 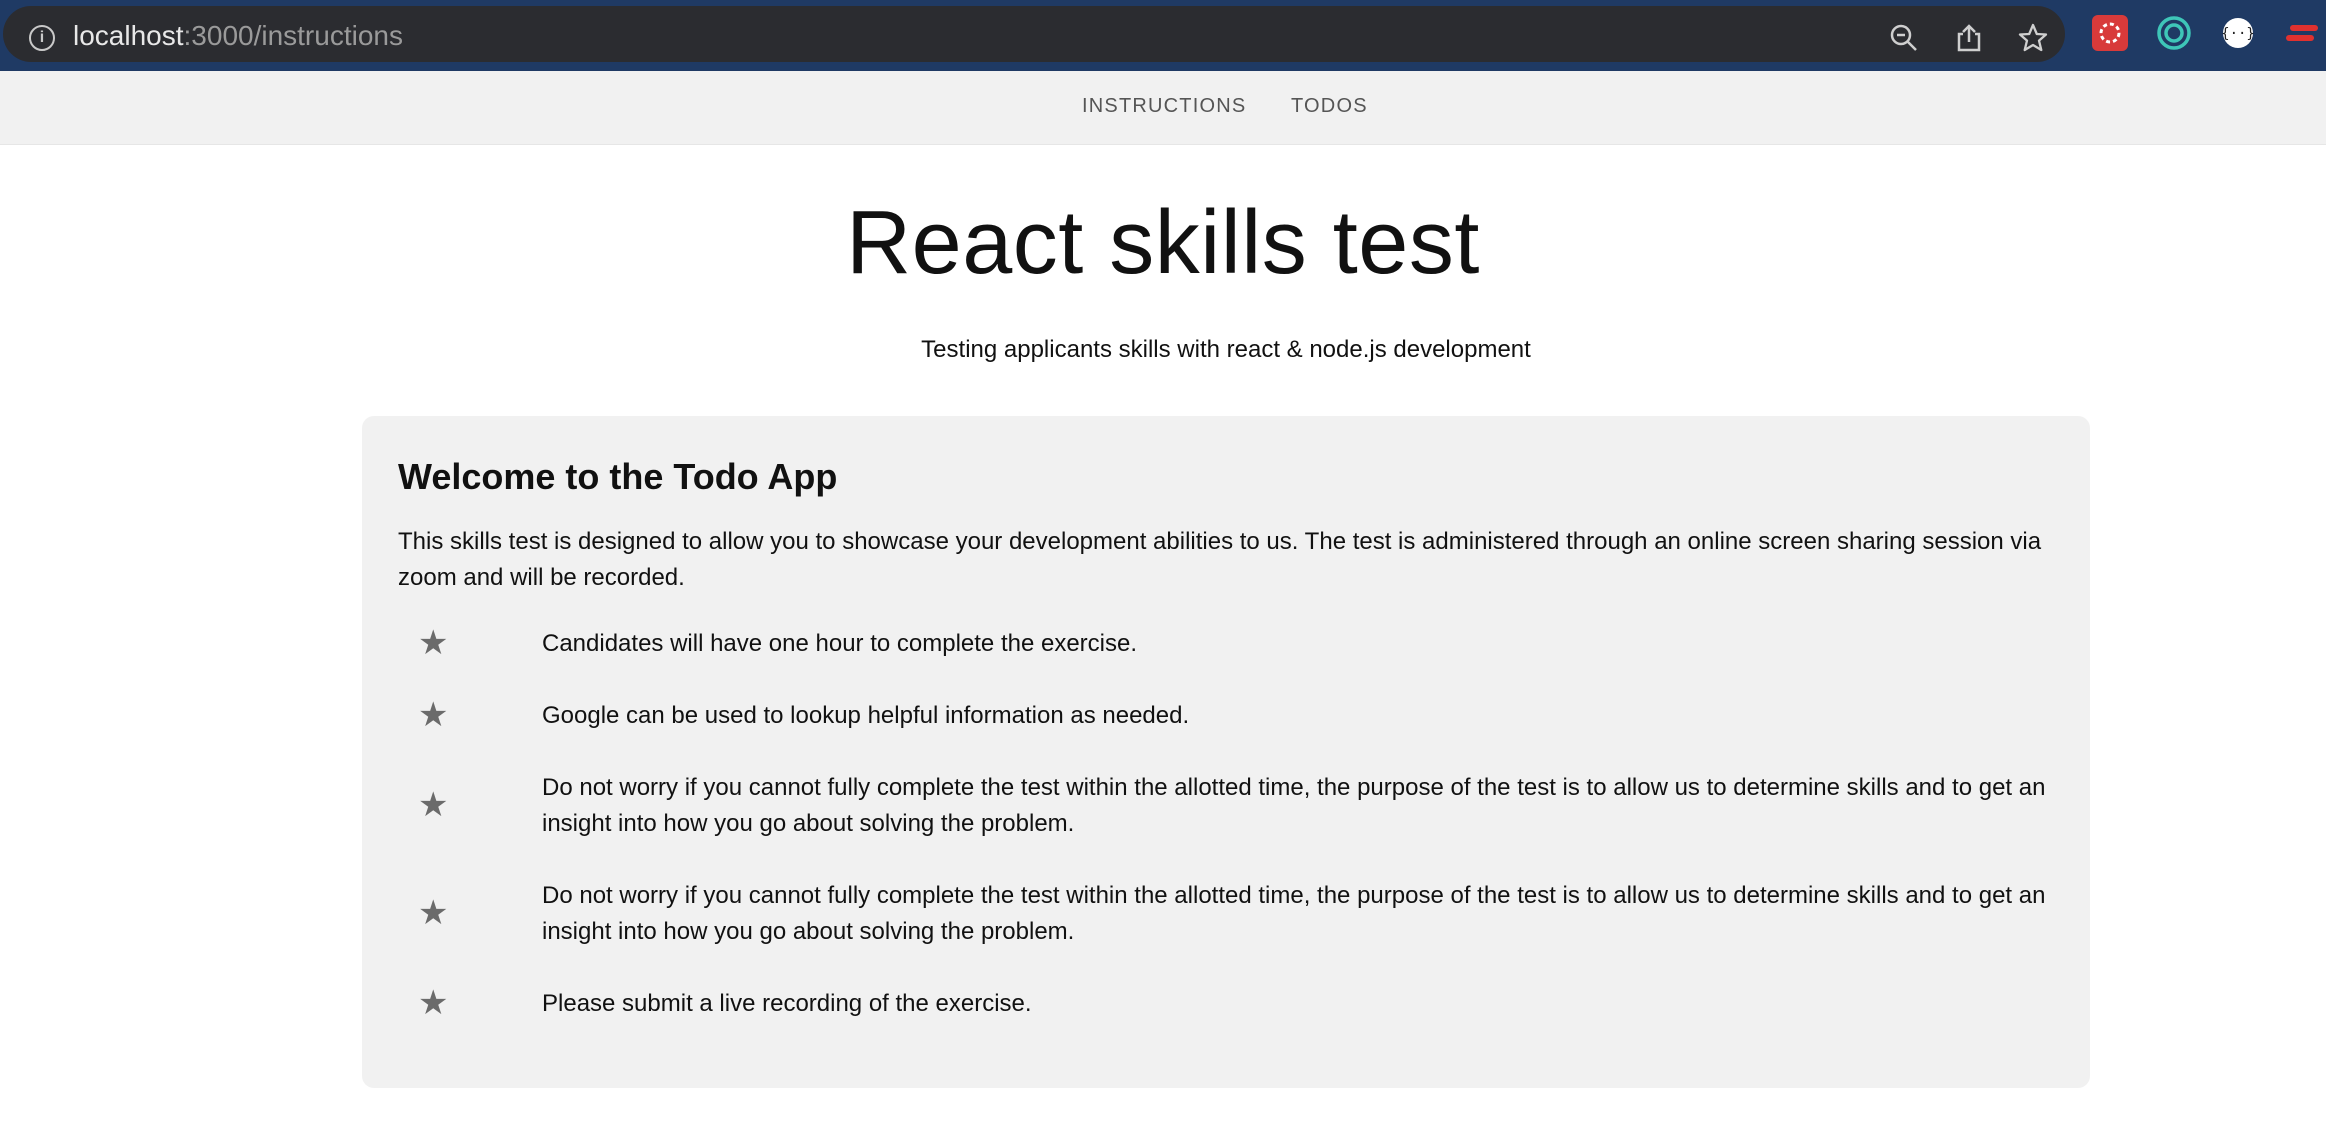 I want to click on info-icon: i, so click(x=42, y=38).